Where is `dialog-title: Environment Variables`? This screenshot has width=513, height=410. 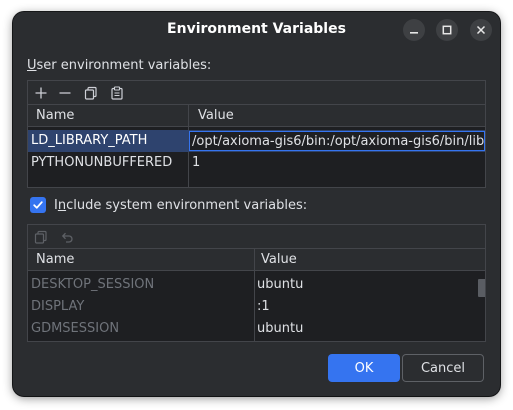
dialog-title: Environment Variables is located at coordinates (256, 29).